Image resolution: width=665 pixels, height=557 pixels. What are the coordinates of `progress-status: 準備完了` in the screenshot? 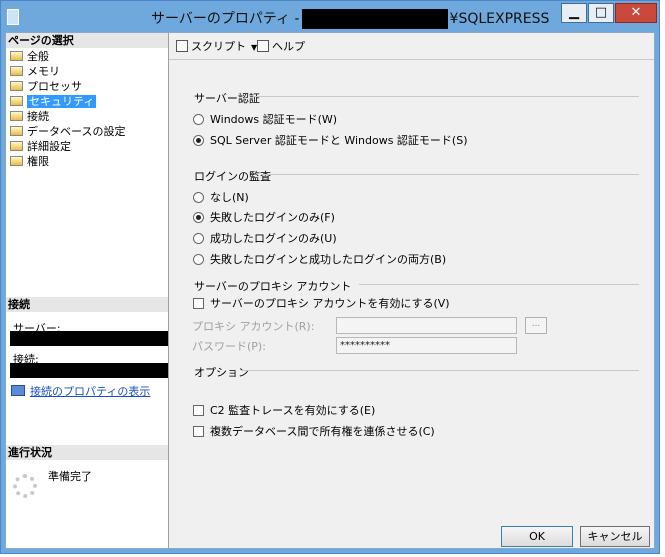 It's located at (70, 476).